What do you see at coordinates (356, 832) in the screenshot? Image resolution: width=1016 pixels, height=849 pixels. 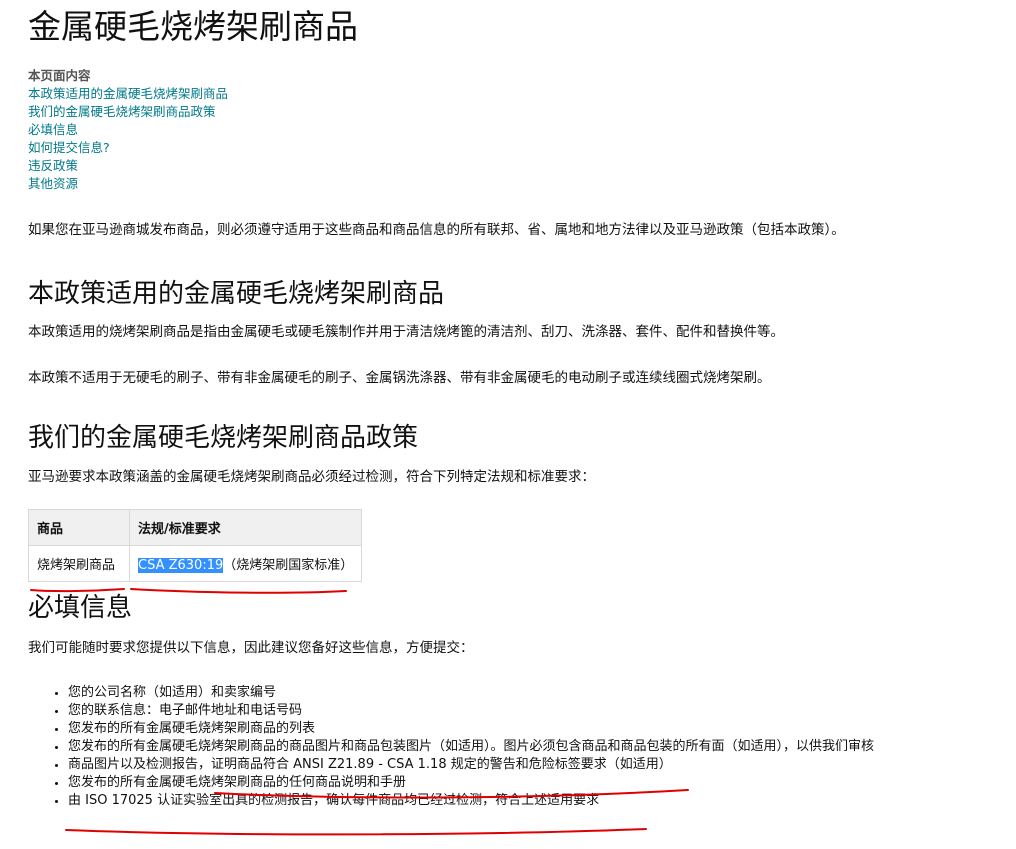 I see `underline-iso-report` at bounding box center [356, 832].